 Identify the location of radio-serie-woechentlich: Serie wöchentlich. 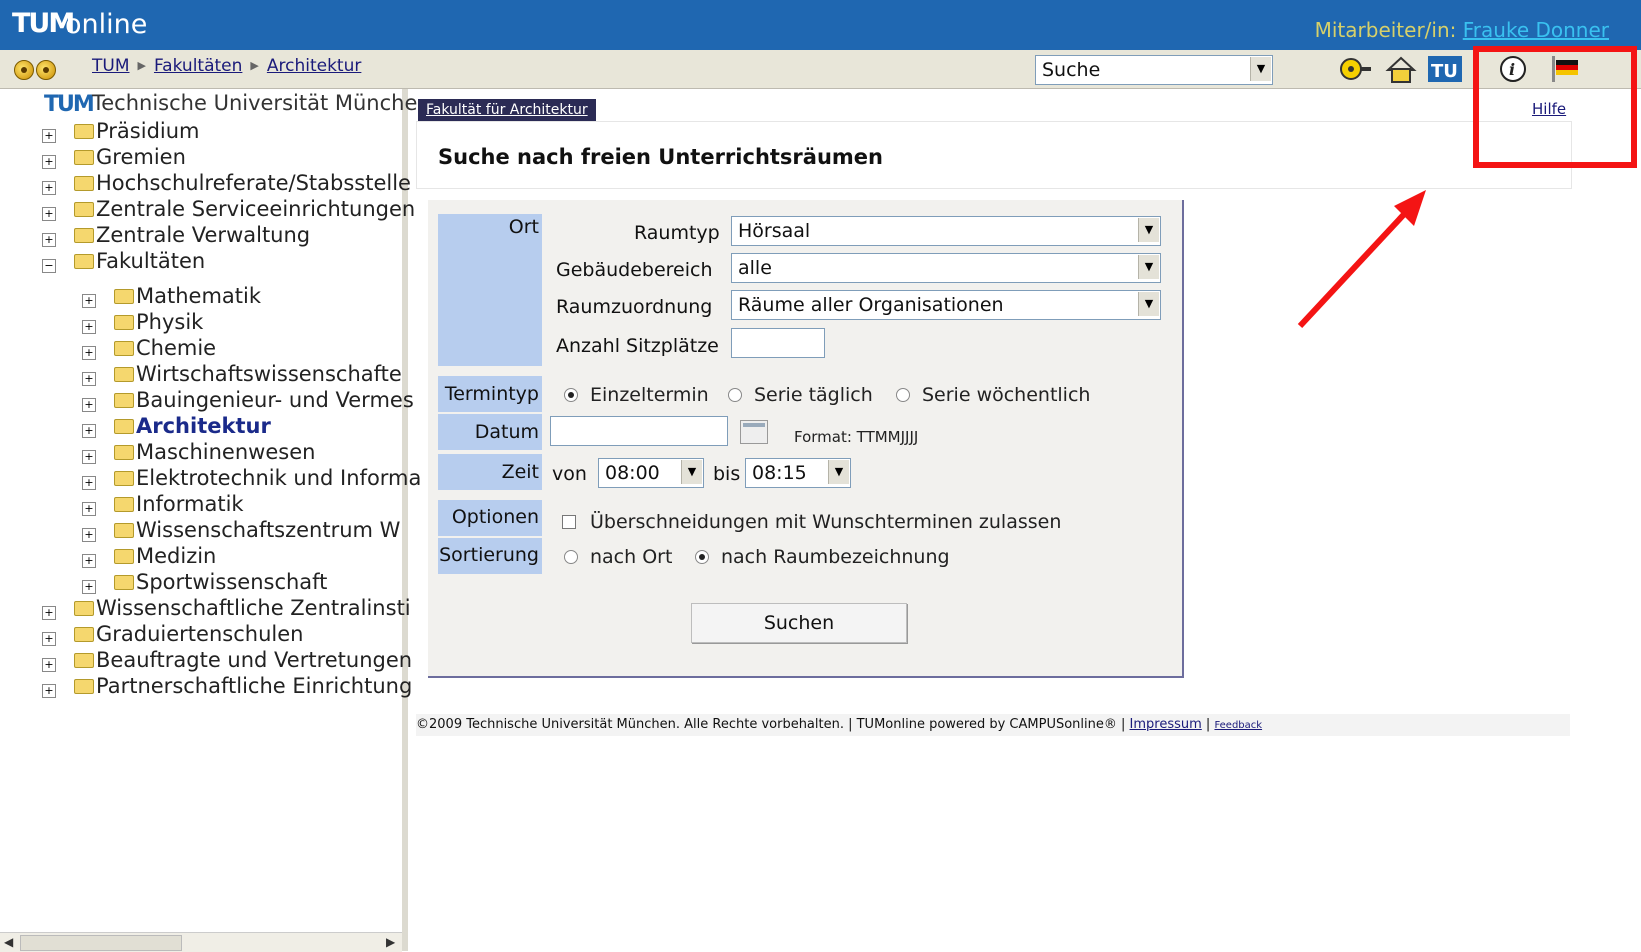
(993, 395).